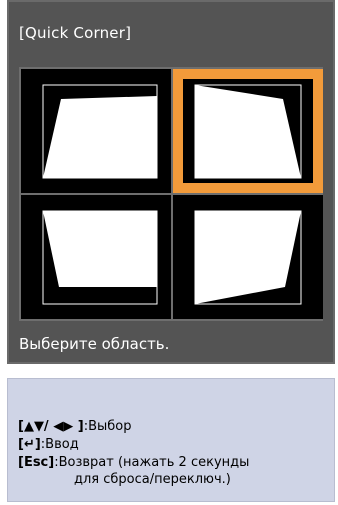  What do you see at coordinates (51, 426) in the screenshot?
I see `select-keys-label: [▲▼/ ◀▶ ]` at bounding box center [51, 426].